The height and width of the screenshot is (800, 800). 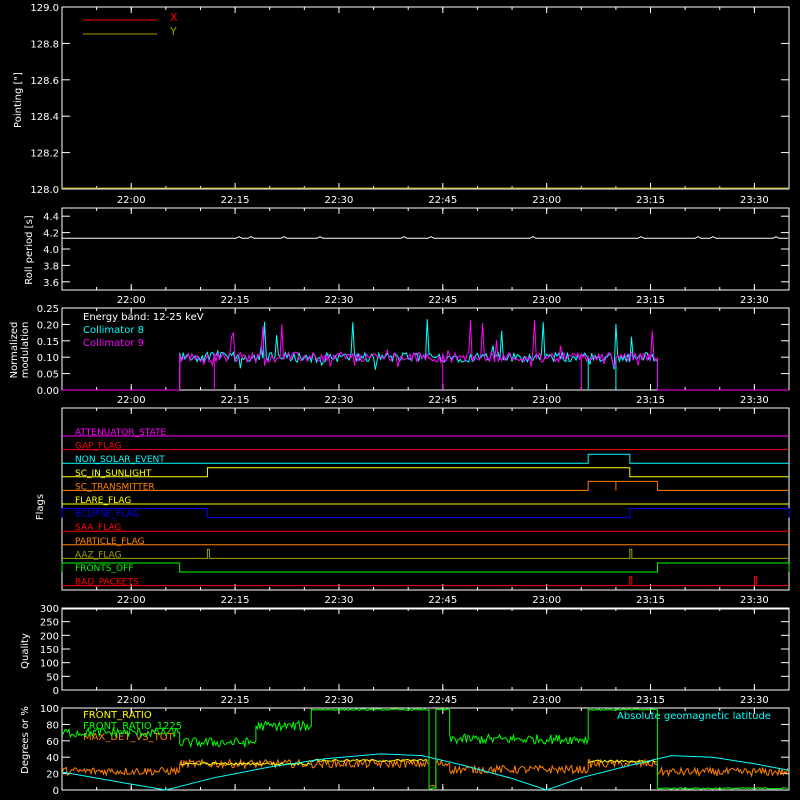 I want to click on y-tick-label: 0.20, so click(x=48, y=325).